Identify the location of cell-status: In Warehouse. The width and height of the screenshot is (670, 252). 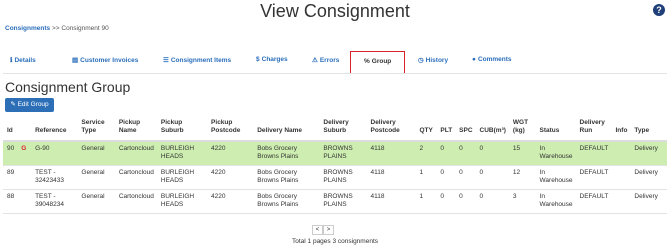
(555, 177).